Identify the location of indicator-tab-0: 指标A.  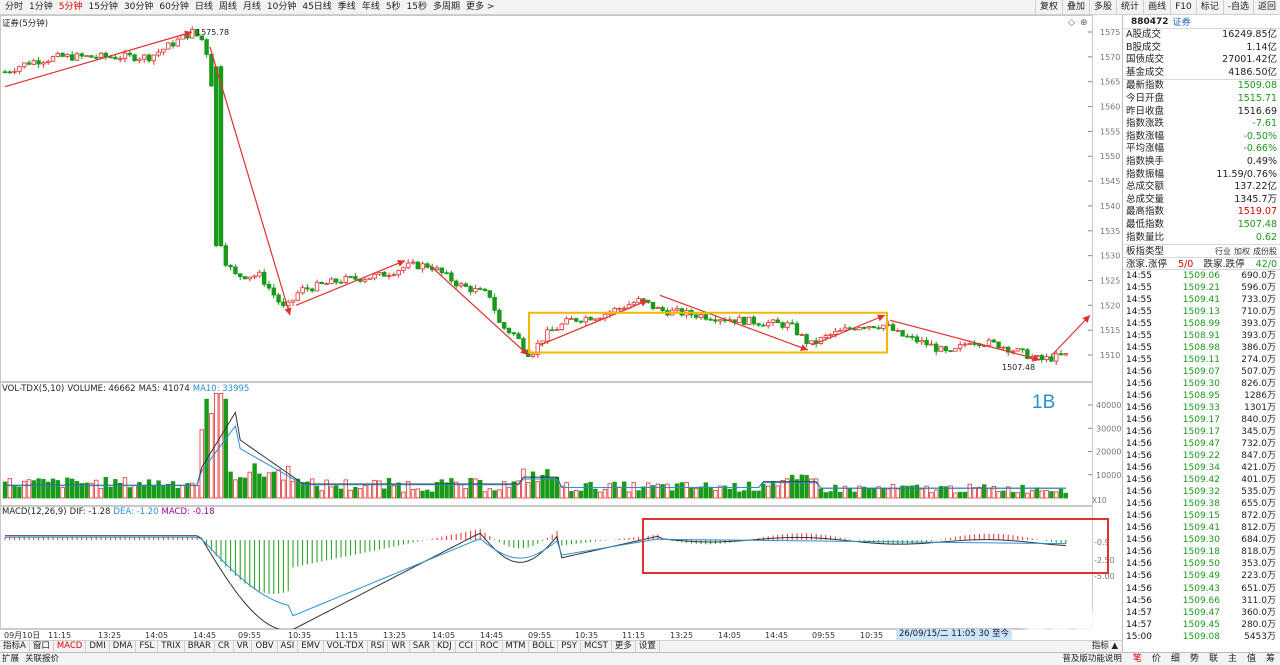
(15, 646).